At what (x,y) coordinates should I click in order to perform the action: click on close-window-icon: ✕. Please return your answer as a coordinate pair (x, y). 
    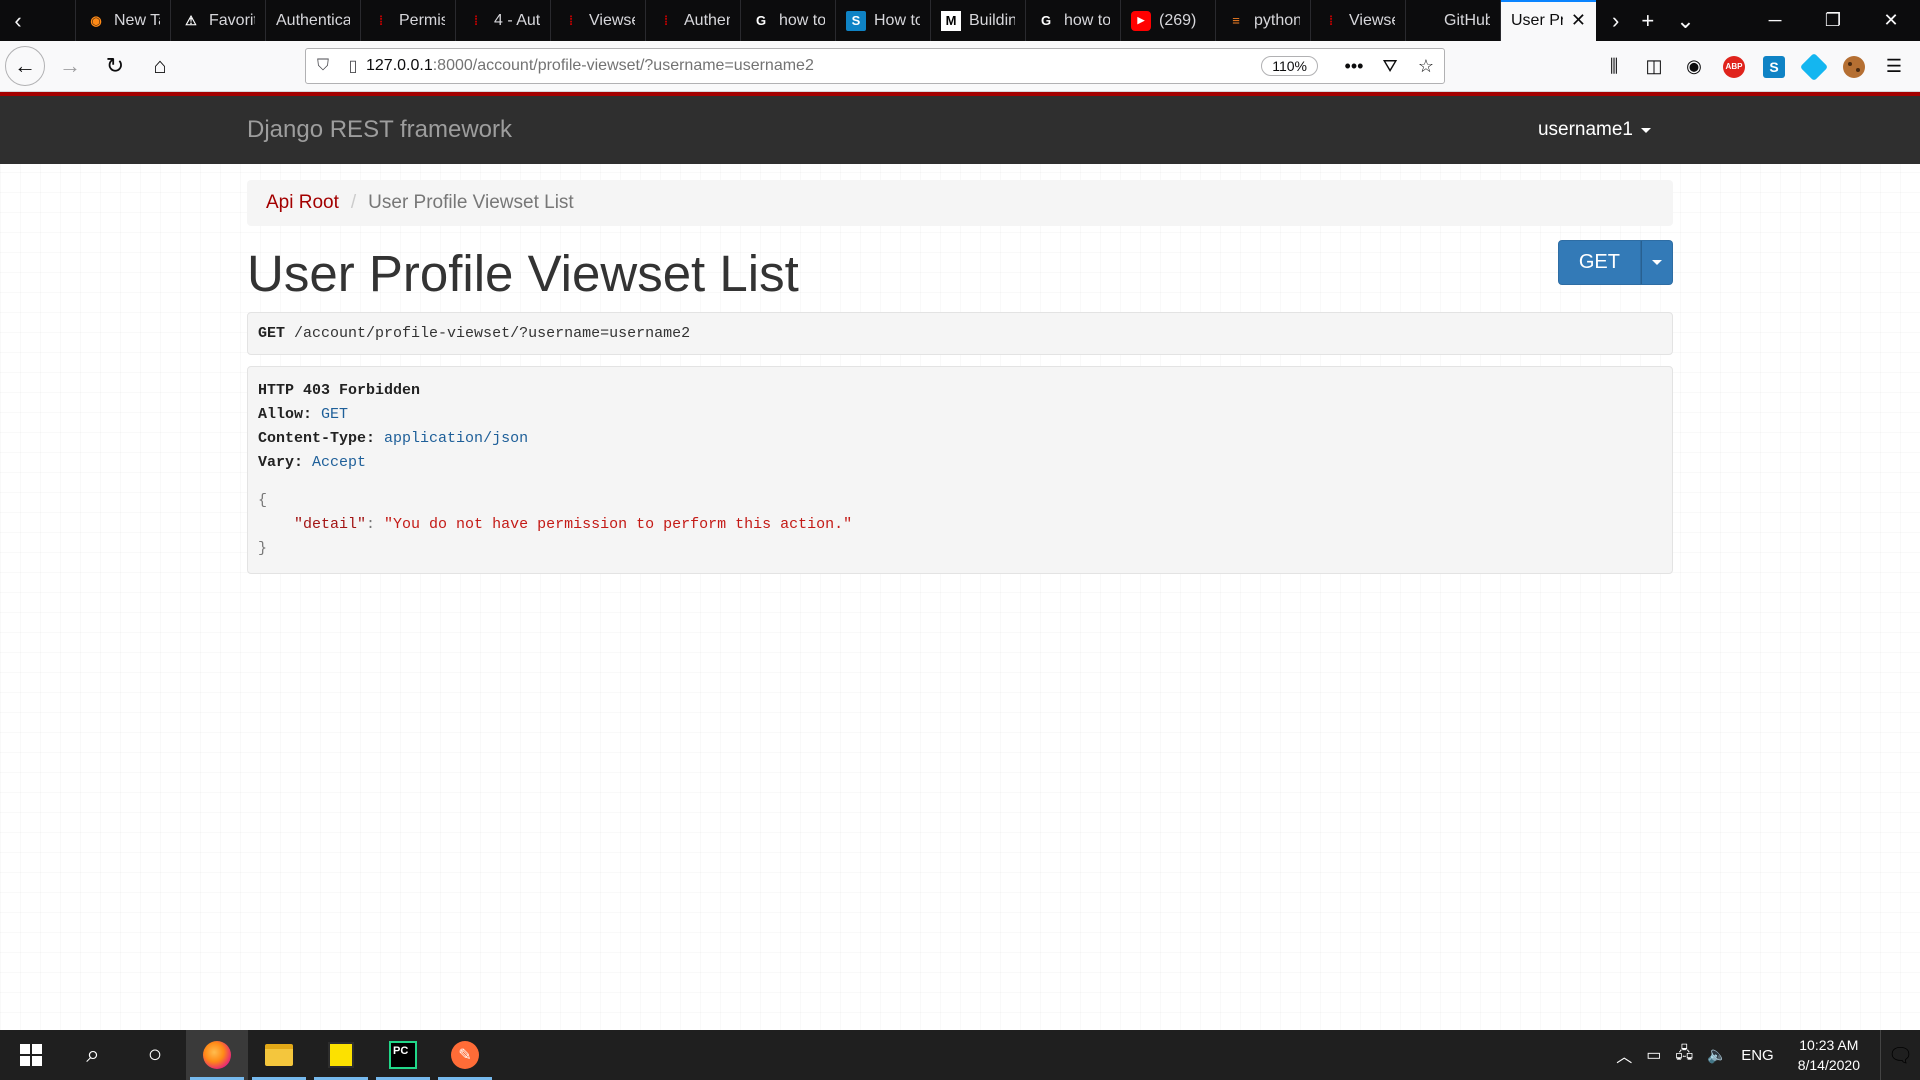
    Looking at the image, I should click on (1891, 20).